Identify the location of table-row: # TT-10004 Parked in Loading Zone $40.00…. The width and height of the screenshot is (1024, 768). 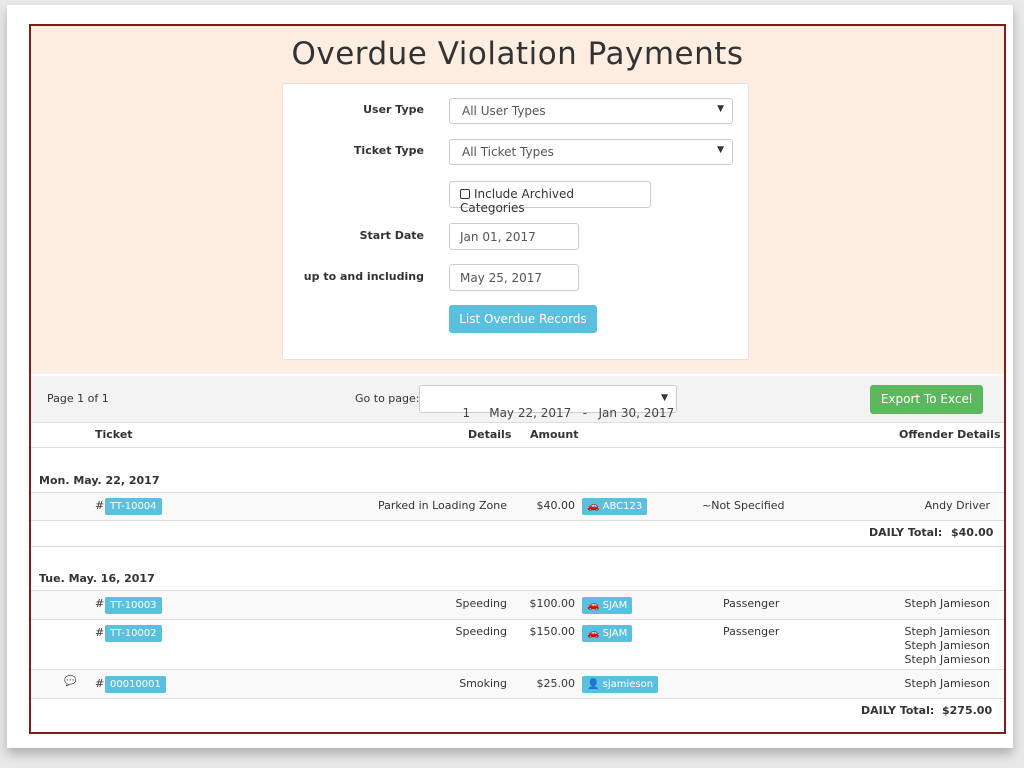
(514, 506).